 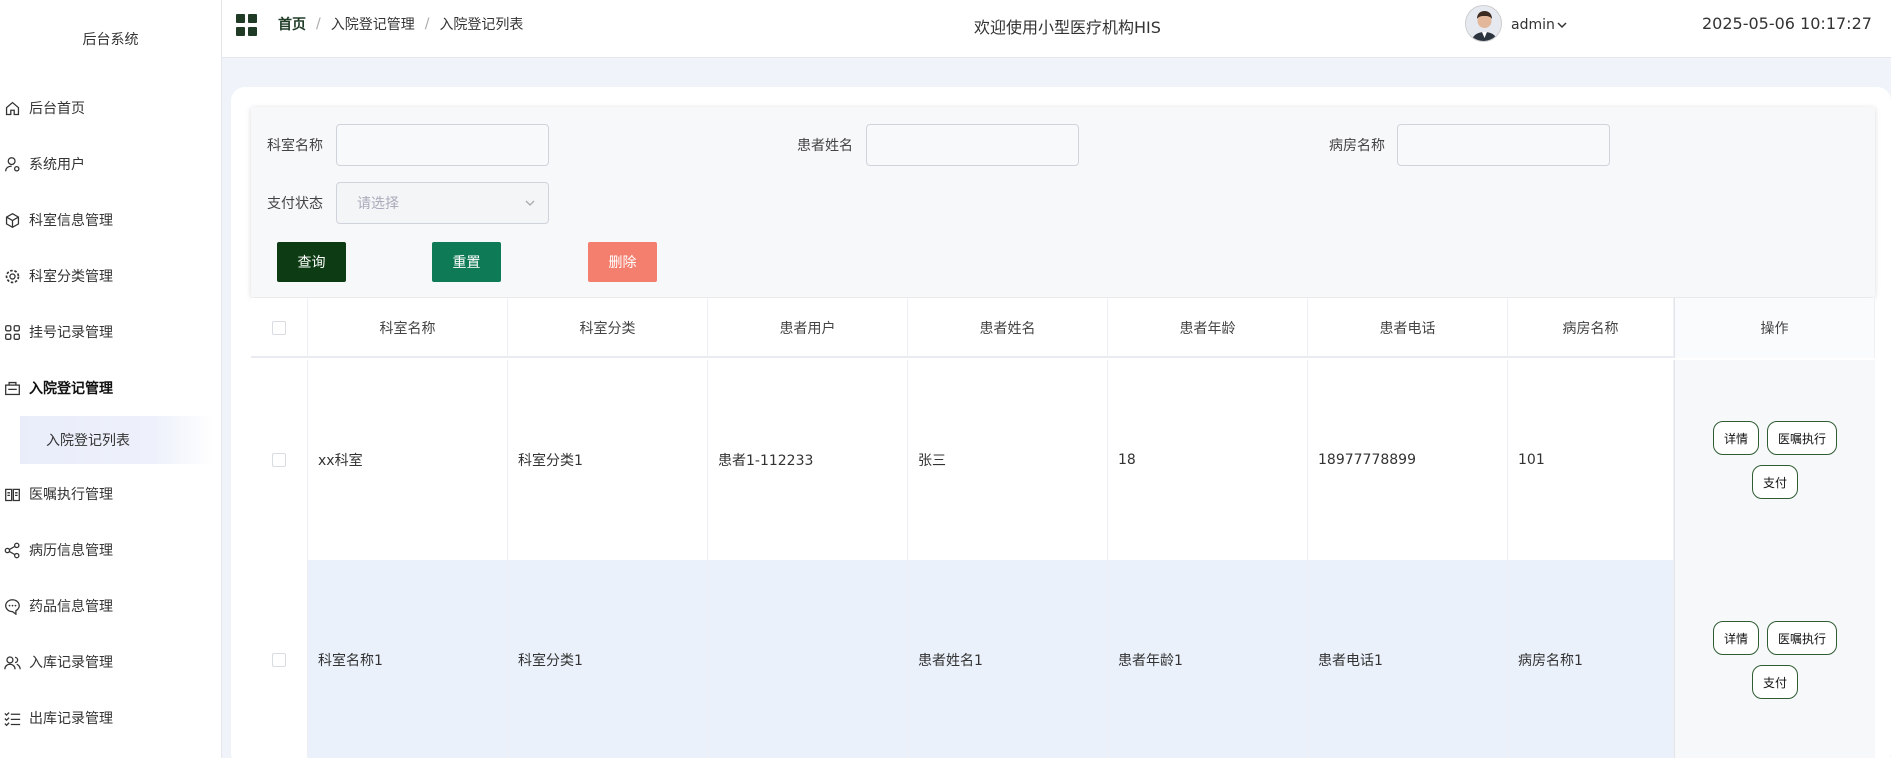 I want to click on sidebar-item-label: 出库记录管理, so click(x=71, y=719).